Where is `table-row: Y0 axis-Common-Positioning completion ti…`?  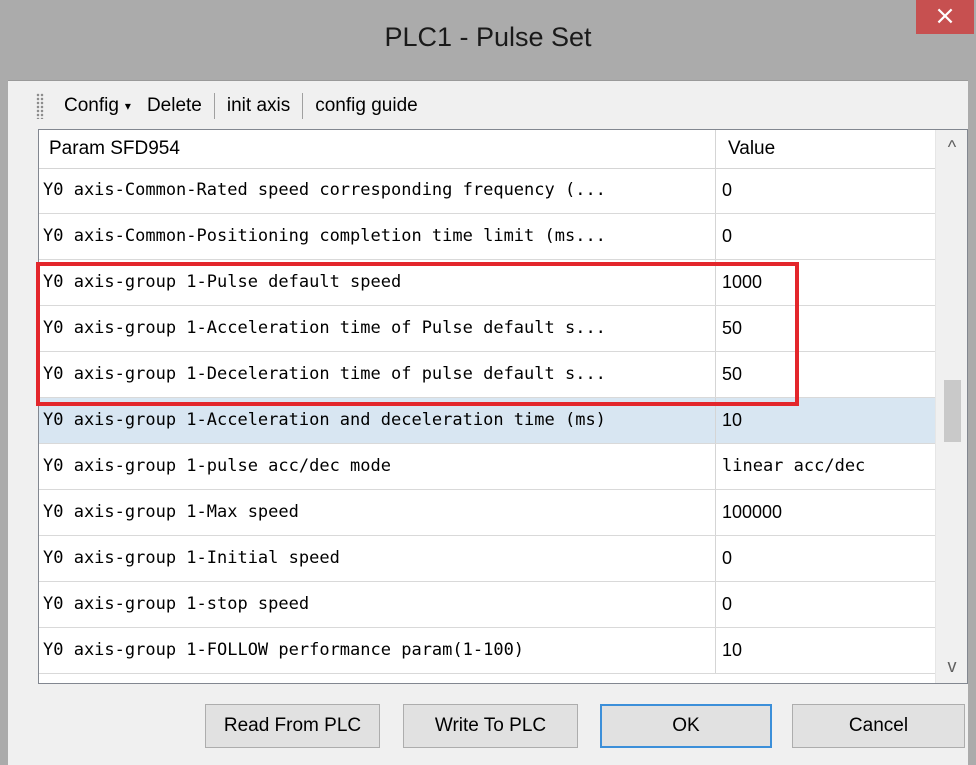
table-row: Y0 axis-Common-Positioning completion ti… is located at coordinates (487, 237).